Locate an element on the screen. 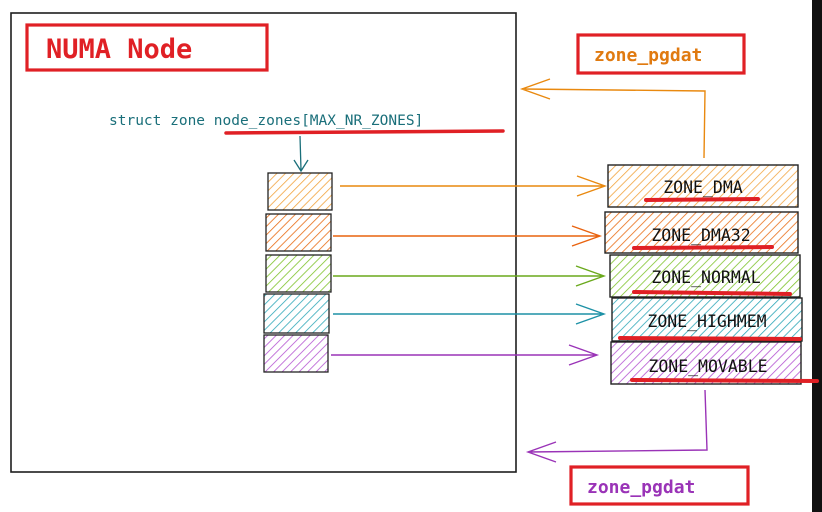  arrow-dma is located at coordinates (474, 186).